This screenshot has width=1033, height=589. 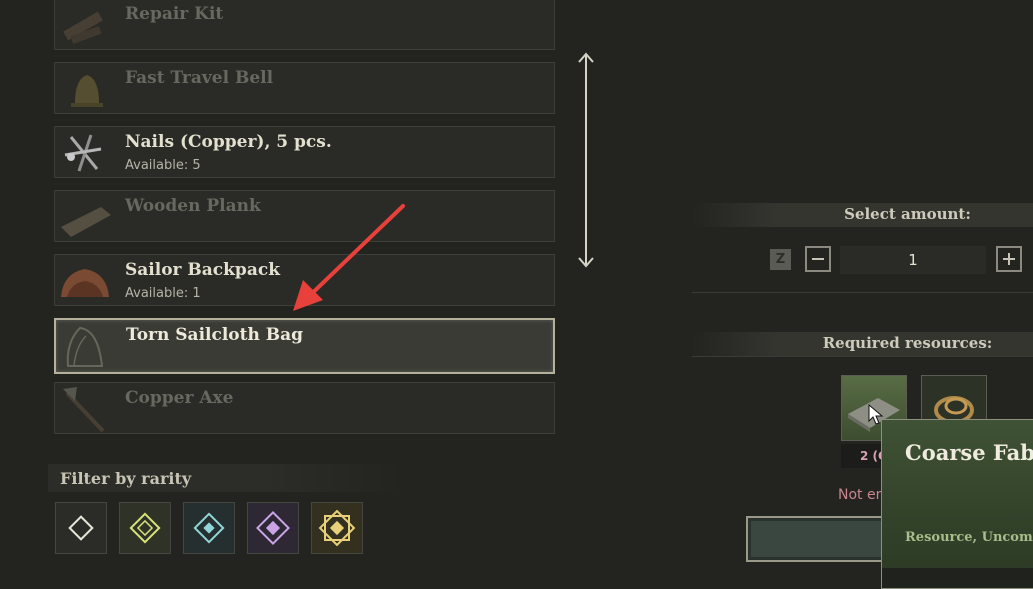 I want to click on item-tooltip: Coarse Fabr Resource, Uncom, so click(x=957, y=504).